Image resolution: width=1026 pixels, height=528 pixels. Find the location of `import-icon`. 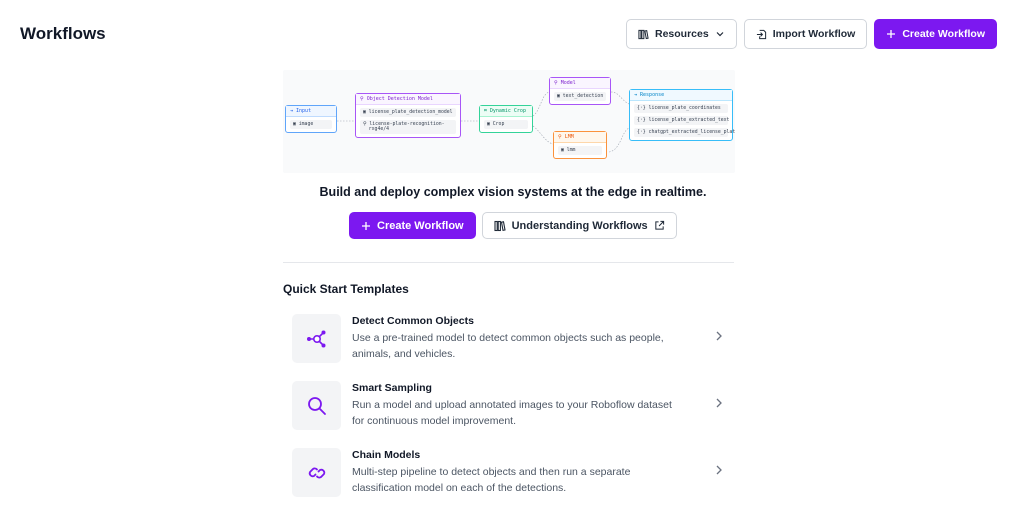

import-icon is located at coordinates (761, 34).